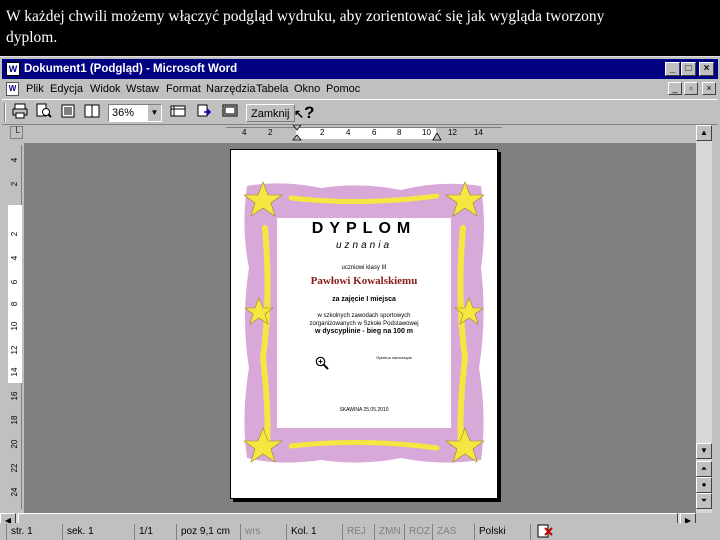  Describe the element at coordinates (299, 114) in the screenshot. I see `help-arrow-icon: ↖` at that location.